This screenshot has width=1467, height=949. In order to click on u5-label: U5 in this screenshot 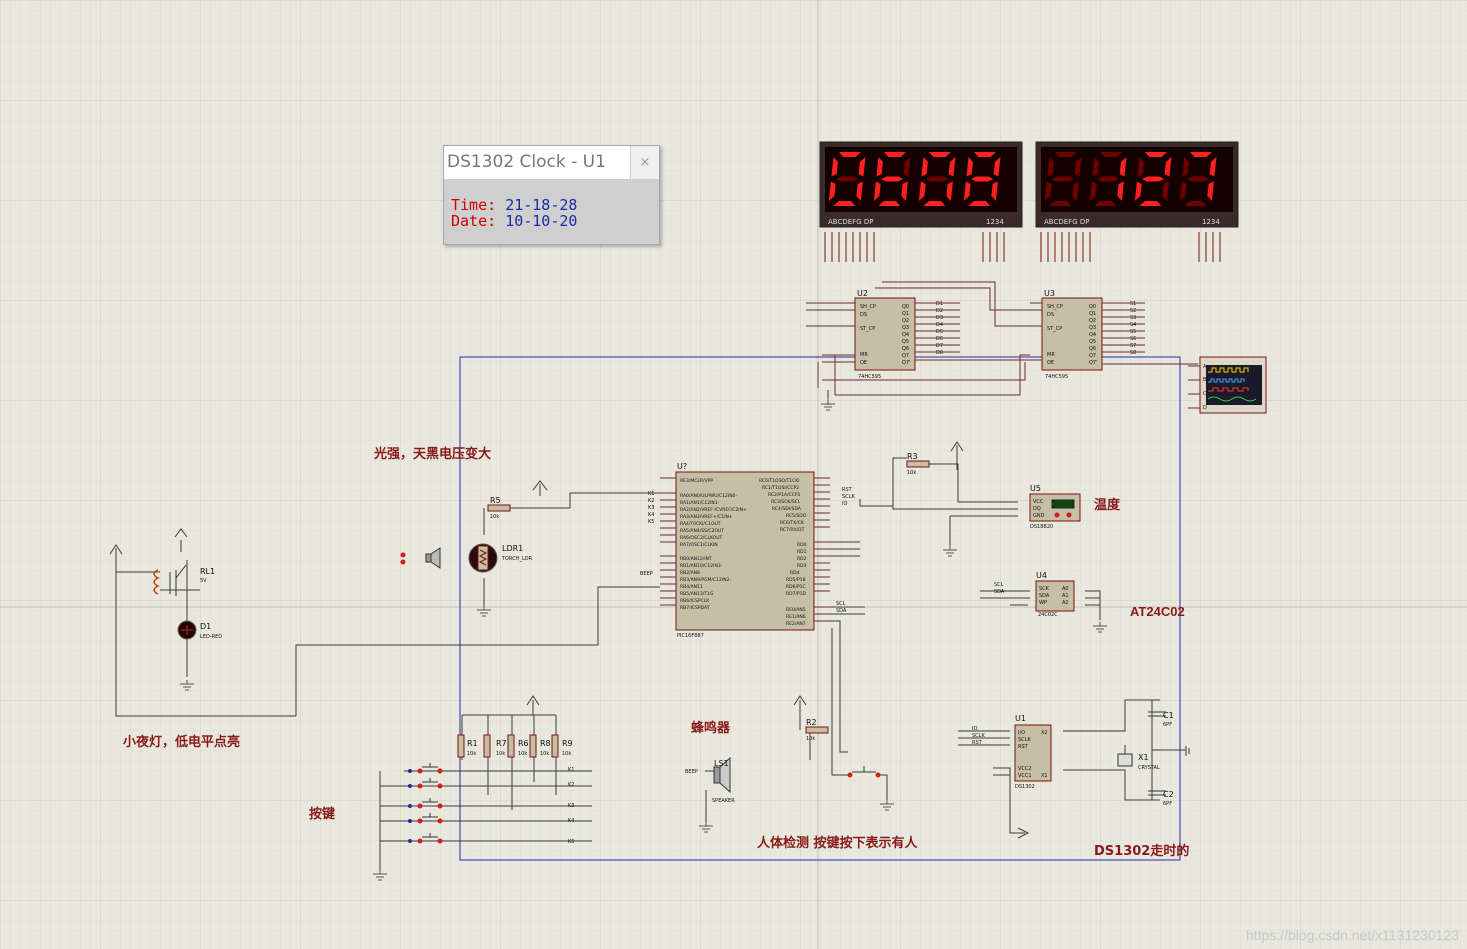, I will do `click(1035, 488)`.